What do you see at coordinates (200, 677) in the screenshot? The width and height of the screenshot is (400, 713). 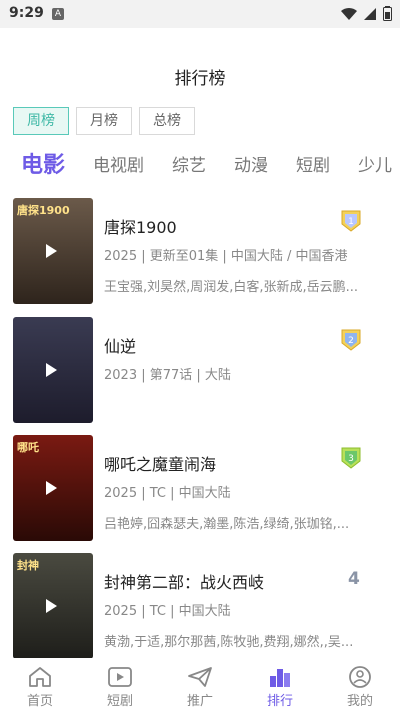 I see `paper-plane-icon` at bounding box center [200, 677].